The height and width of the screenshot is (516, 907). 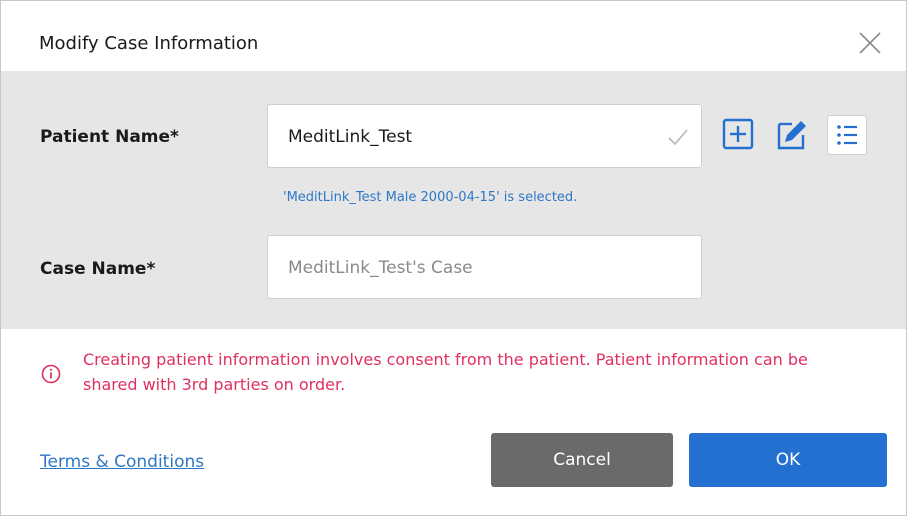 What do you see at coordinates (453, 36) in the screenshot?
I see `dialog-titlebar: Modify Case Information` at bounding box center [453, 36].